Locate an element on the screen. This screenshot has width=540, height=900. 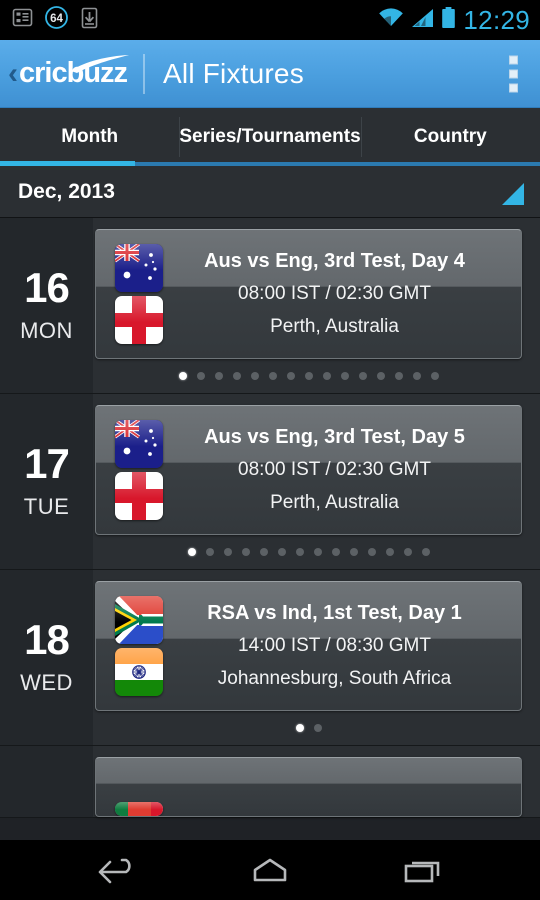
overflow-menu-icon is located at coordinates (513, 73).